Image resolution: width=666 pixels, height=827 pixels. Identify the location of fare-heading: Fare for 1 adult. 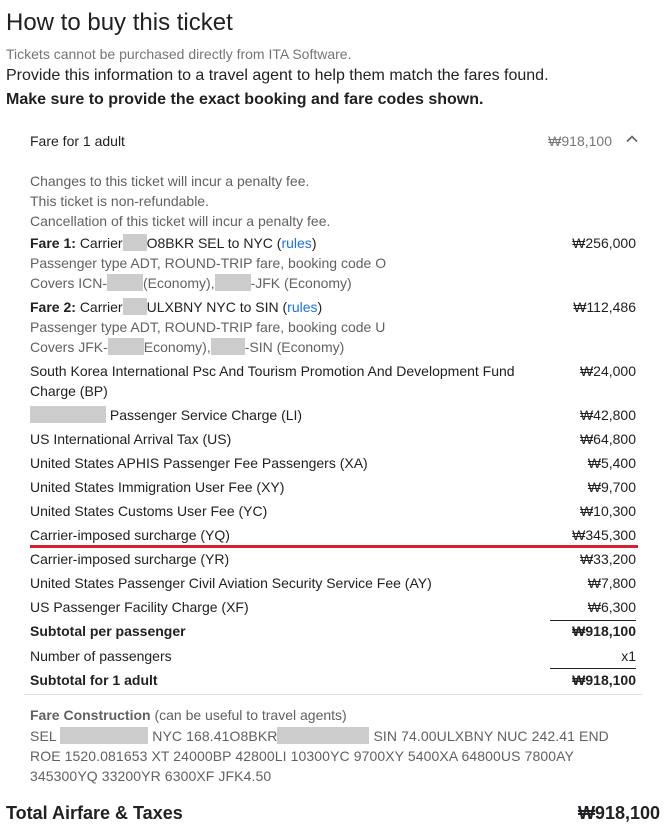
(77, 141).